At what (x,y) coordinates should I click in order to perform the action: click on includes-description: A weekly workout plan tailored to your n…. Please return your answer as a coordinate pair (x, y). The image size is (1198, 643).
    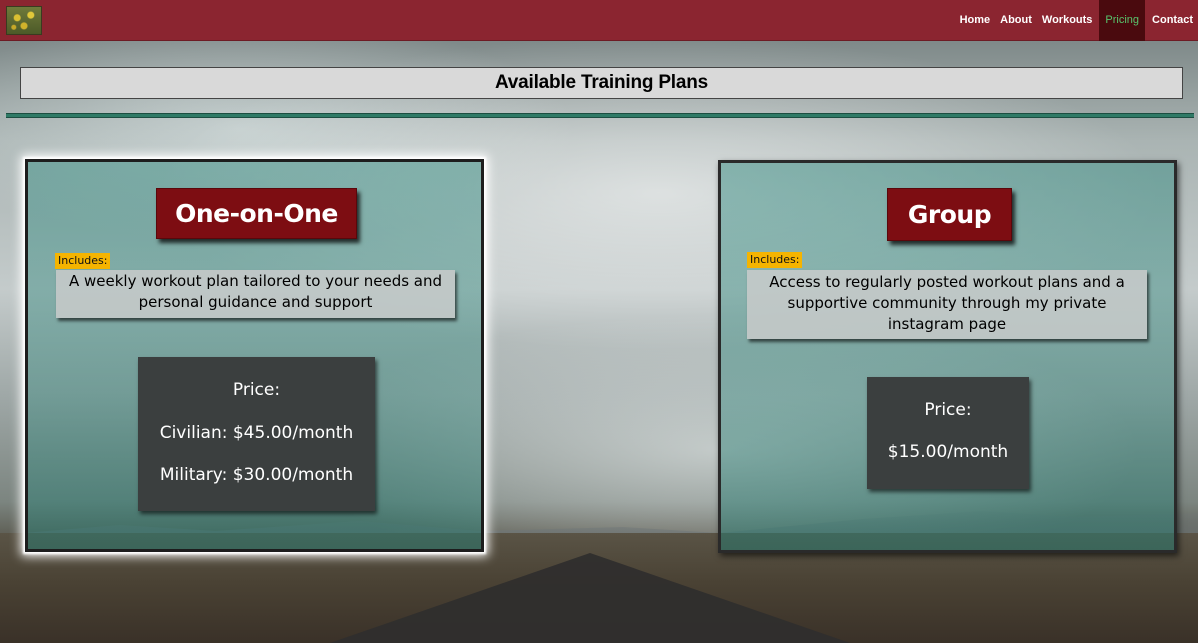
    Looking at the image, I should click on (255, 294).